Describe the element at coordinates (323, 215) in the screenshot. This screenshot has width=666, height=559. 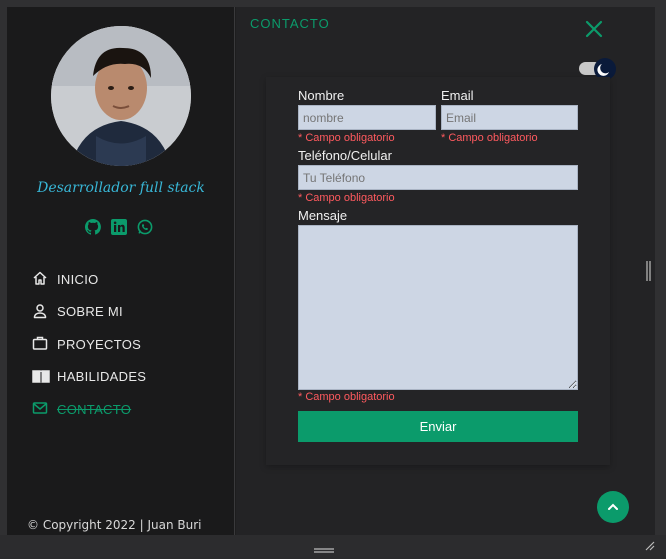
I see `message-label: Mensaje` at that location.